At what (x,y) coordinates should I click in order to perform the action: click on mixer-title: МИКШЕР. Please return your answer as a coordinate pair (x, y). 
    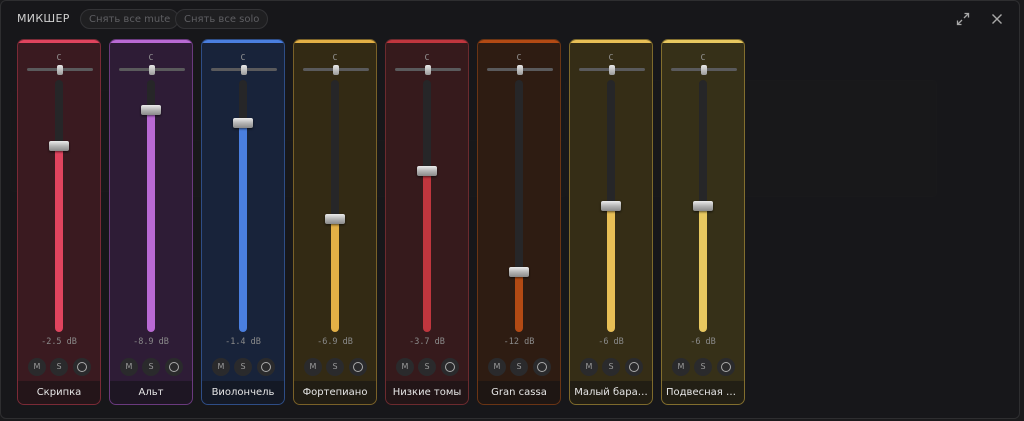
    Looking at the image, I should click on (43, 18).